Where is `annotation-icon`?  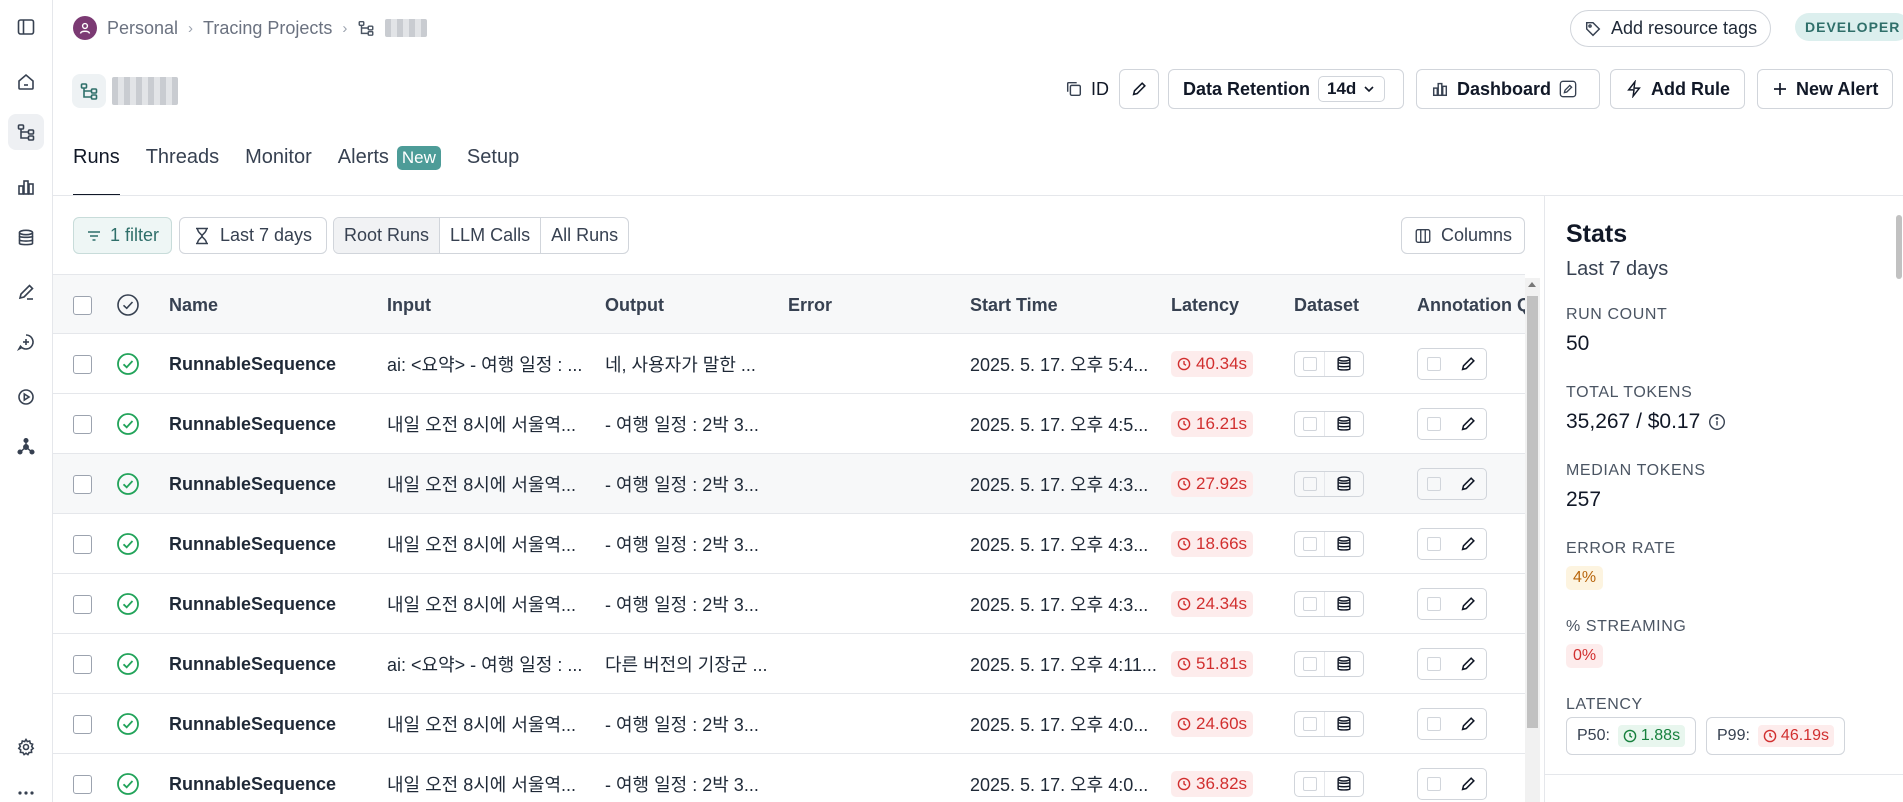 annotation-icon is located at coordinates (26, 292).